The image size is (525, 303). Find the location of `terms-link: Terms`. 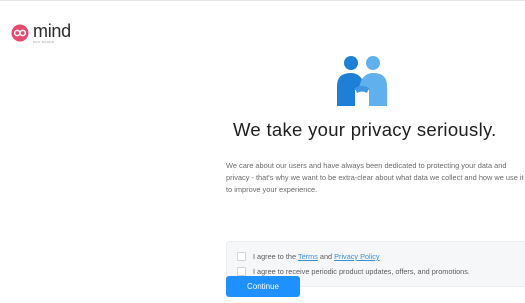

terms-link: Terms is located at coordinates (308, 256).